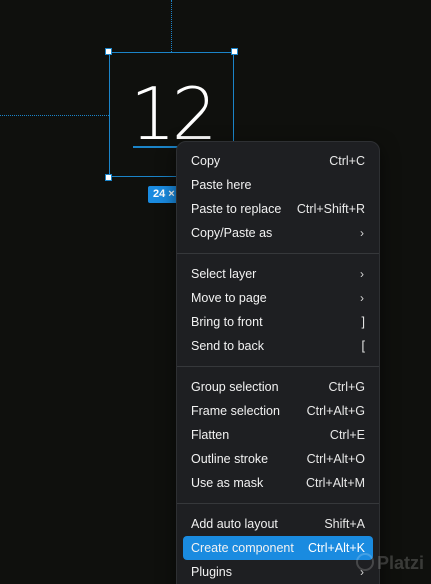 This screenshot has width=431, height=584. Describe the element at coordinates (278, 572) in the screenshot. I see `menu-item-plugins: Plugins ›` at that location.